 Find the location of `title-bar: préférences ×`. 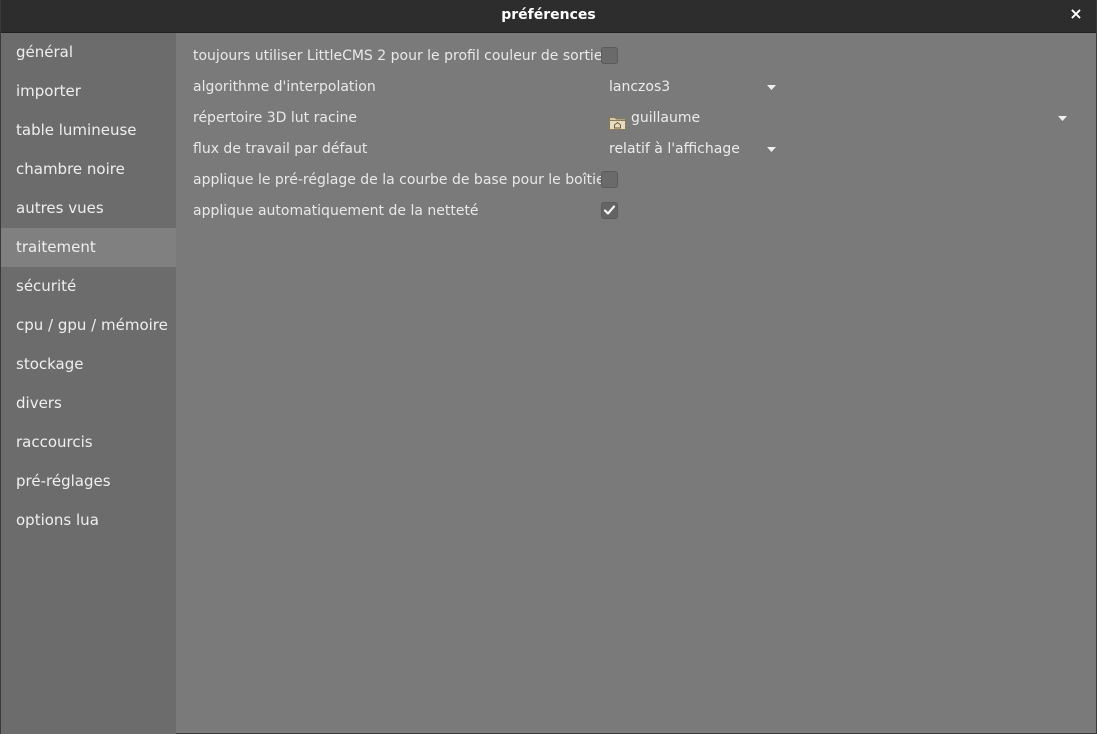

title-bar: préférences × is located at coordinates (548, 16).